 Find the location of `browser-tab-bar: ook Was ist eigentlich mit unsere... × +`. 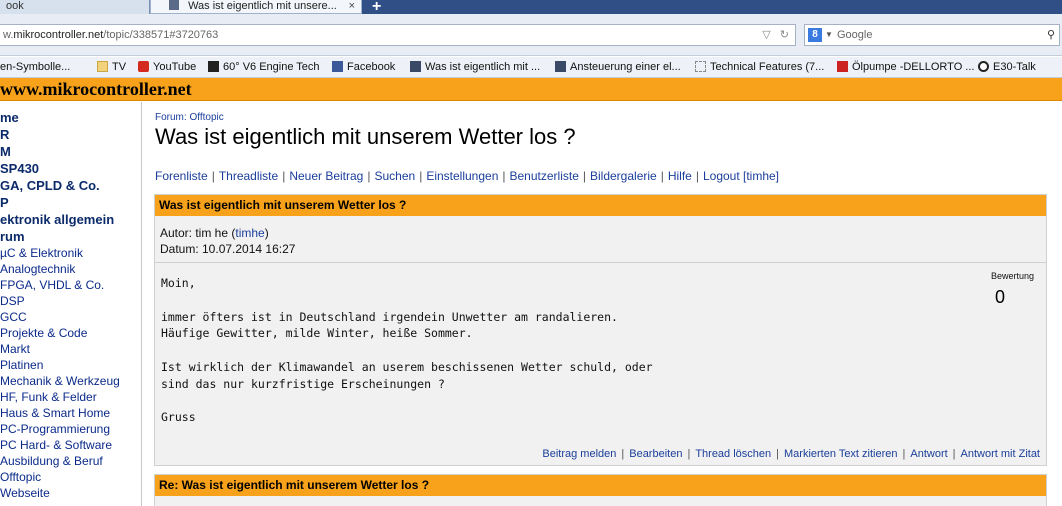

browser-tab-bar: ook Was ist eigentlich mit unsere... × + is located at coordinates (531, 7).